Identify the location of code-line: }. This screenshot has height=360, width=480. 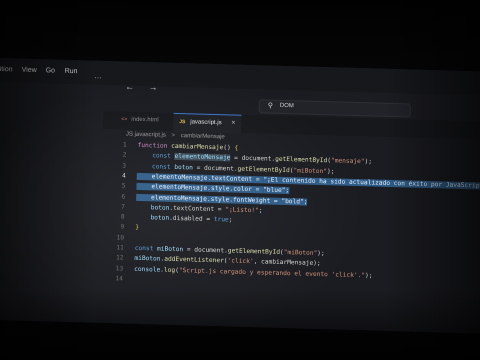
(137, 227).